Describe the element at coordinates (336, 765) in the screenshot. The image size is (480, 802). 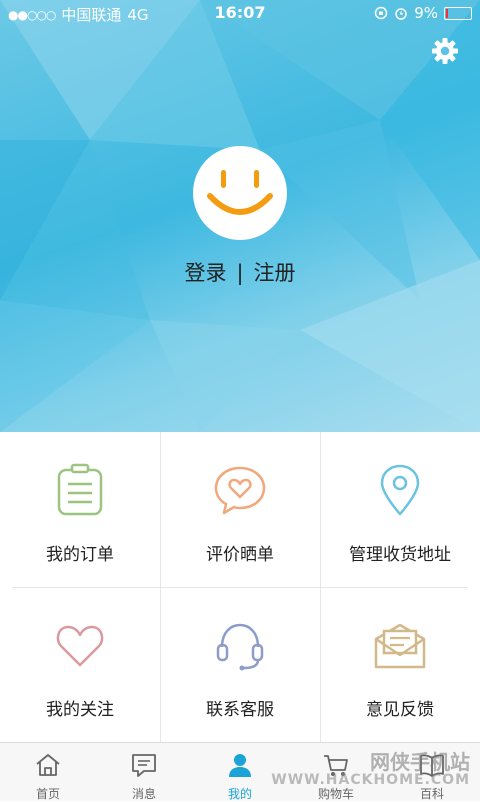
I see `cart-icon` at that location.